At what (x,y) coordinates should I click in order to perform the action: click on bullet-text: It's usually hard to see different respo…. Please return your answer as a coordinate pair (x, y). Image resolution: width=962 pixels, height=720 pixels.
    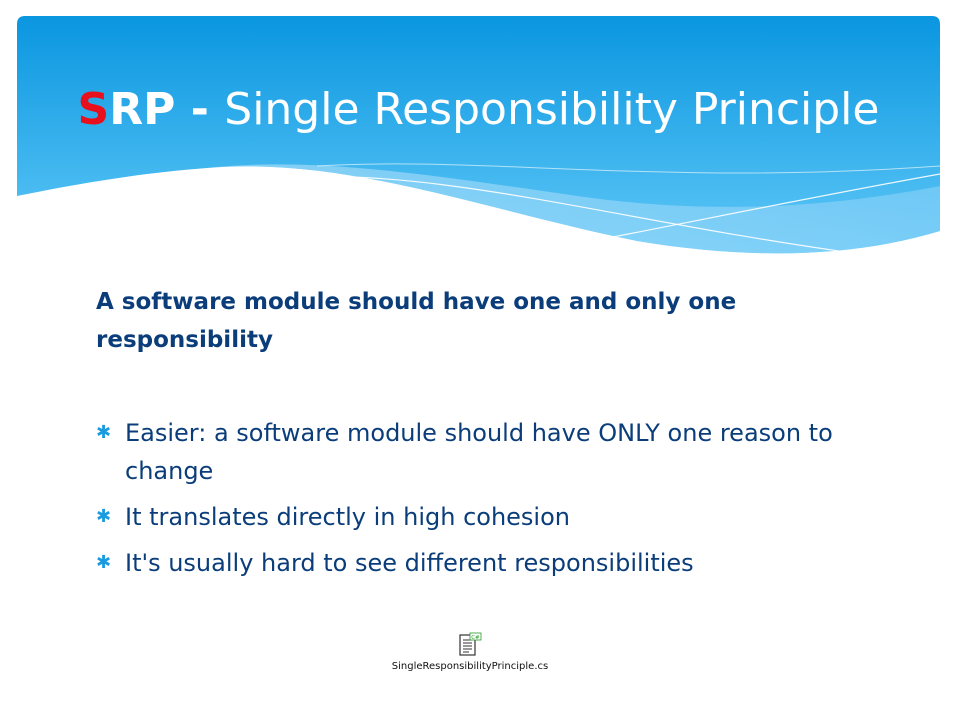
    Looking at the image, I should click on (409, 563).